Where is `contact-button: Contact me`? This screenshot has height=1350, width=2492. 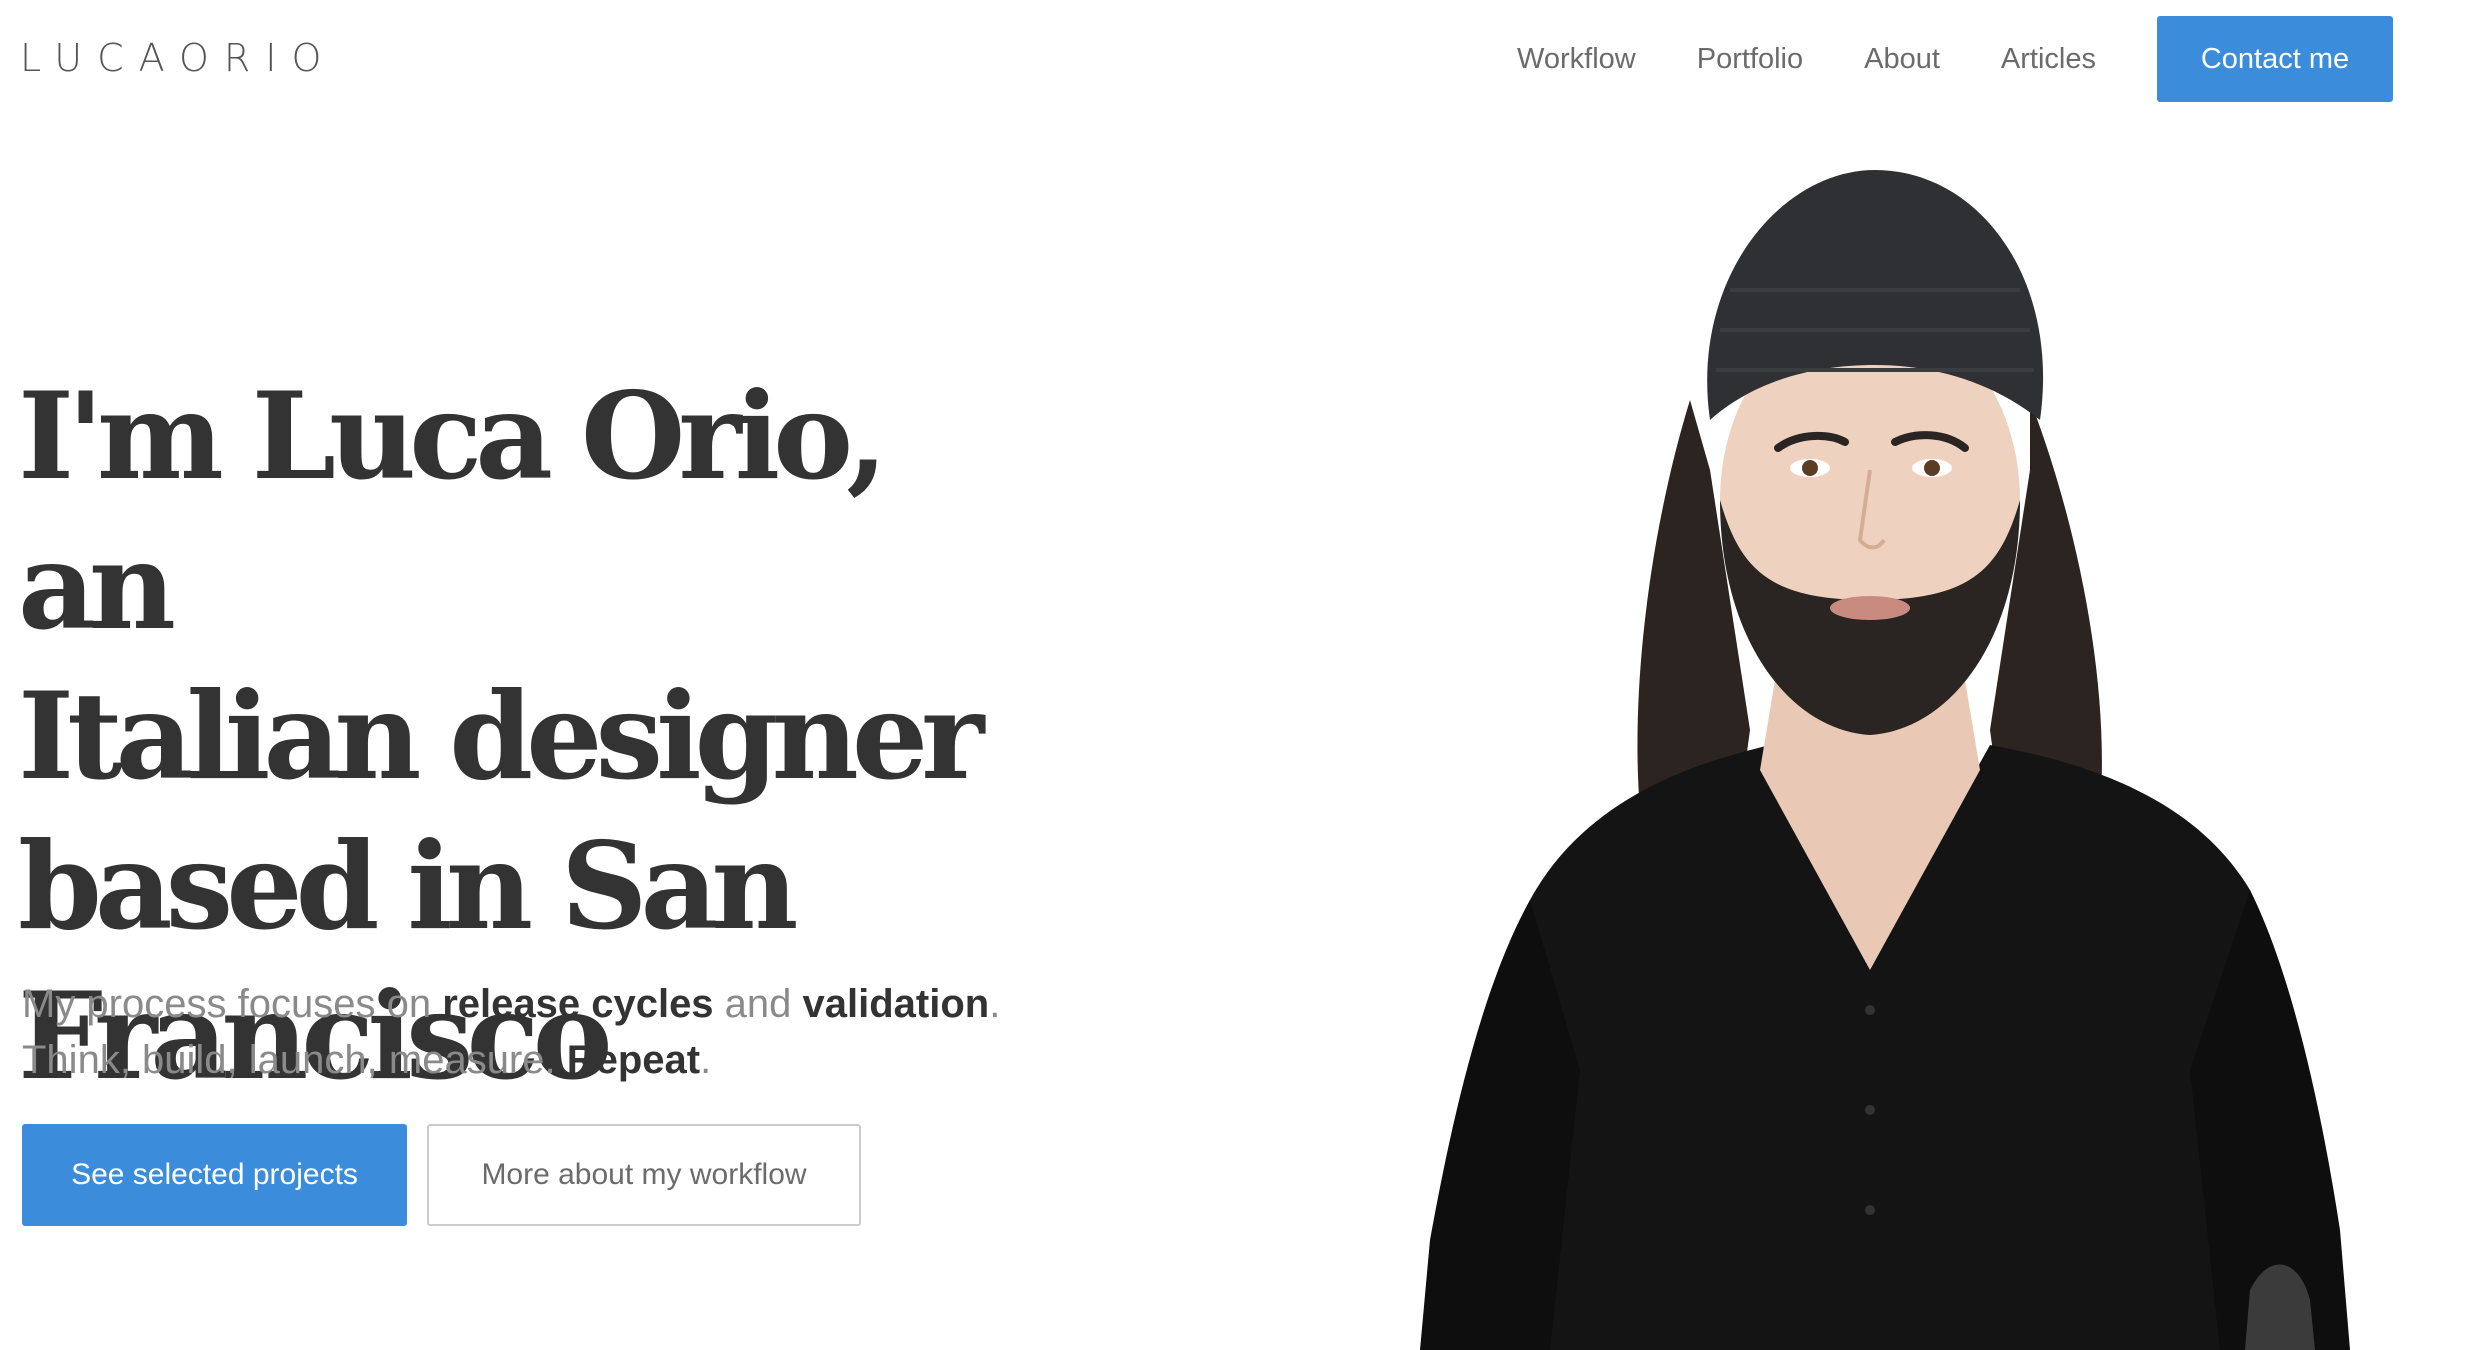 contact-button: Contact me is located at coordinates (2275, 59).